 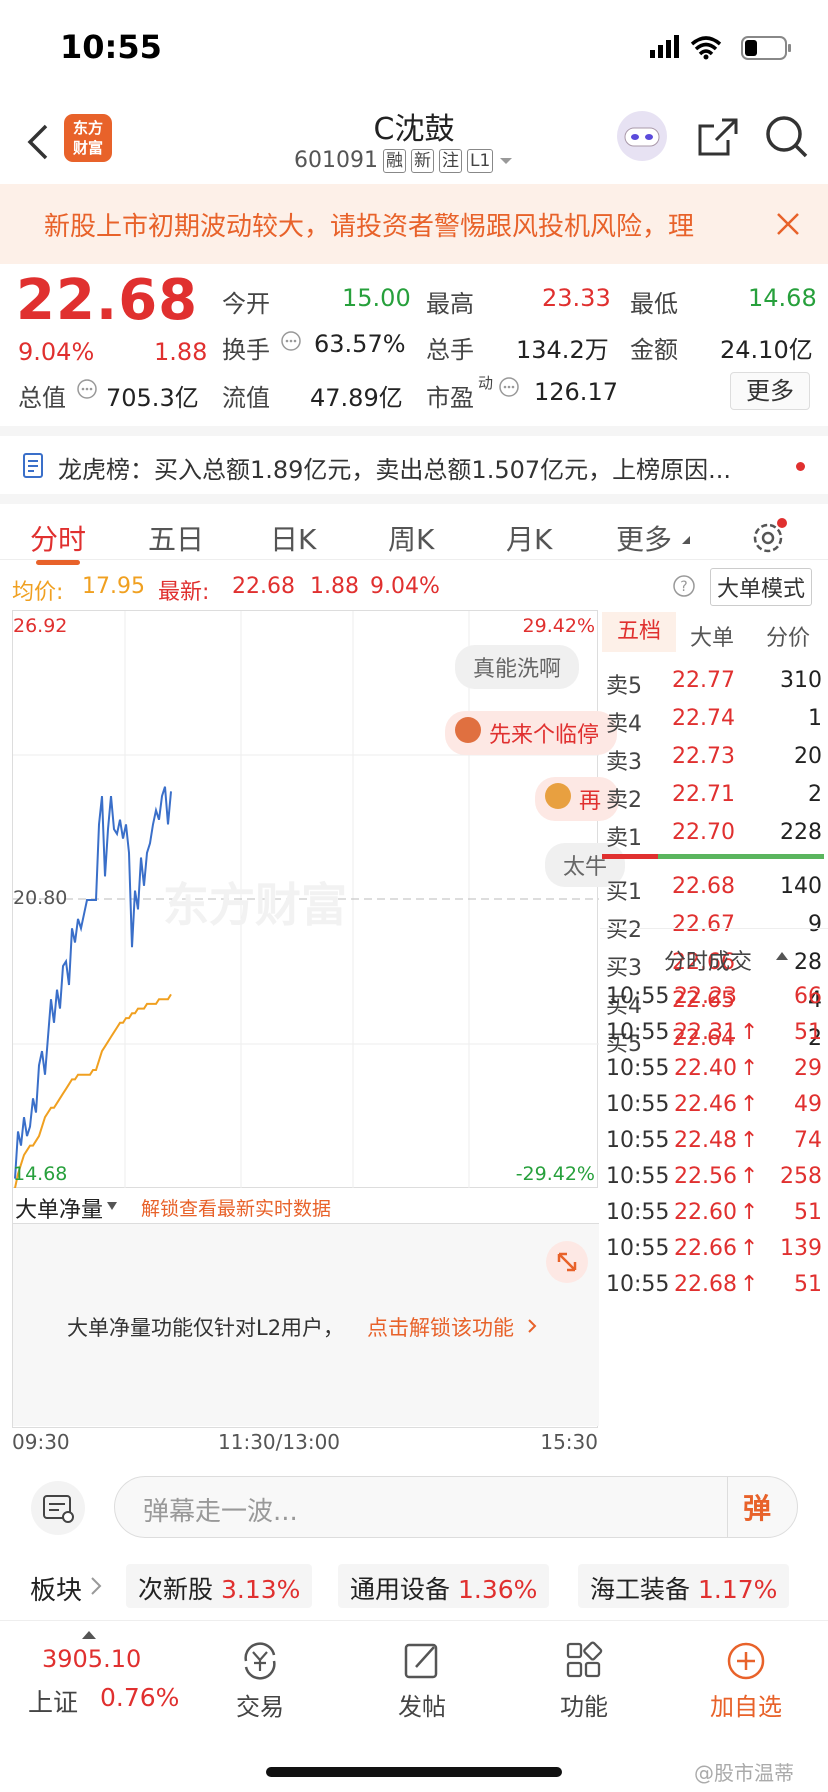 I want to click on nav-functions: 功能, so click(x=584, y=1681).